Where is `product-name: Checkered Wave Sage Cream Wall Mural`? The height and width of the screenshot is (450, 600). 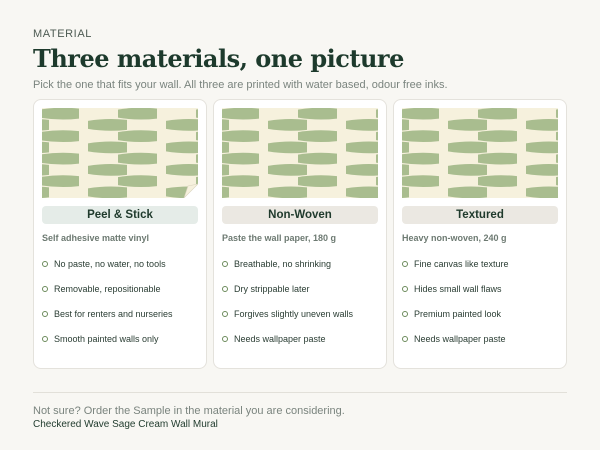
product-name: Checkered Wave Sage Cream Wall Mural is located at coordinates (125, 424).